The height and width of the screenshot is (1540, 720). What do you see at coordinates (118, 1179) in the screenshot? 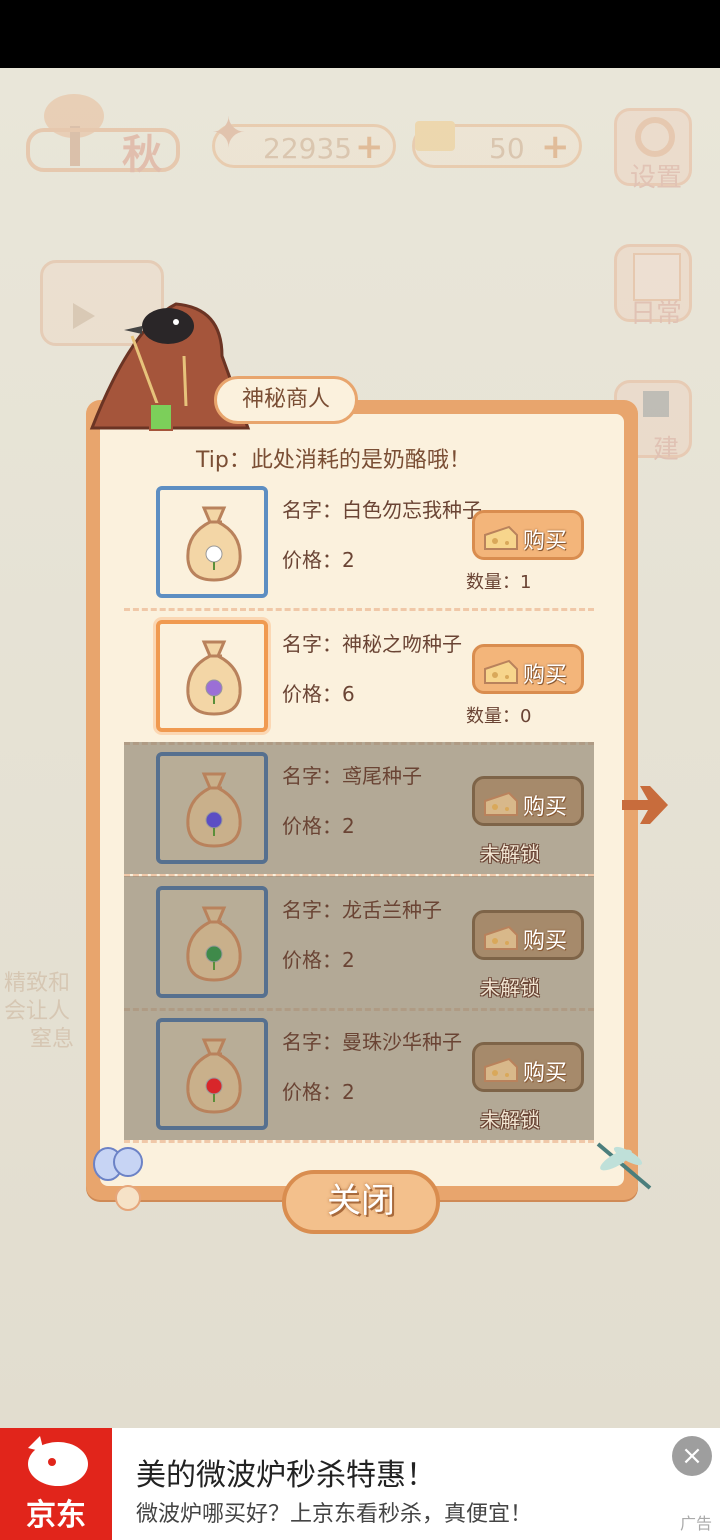
I see `butterfly-icon` at bounding box center [118, 1179].